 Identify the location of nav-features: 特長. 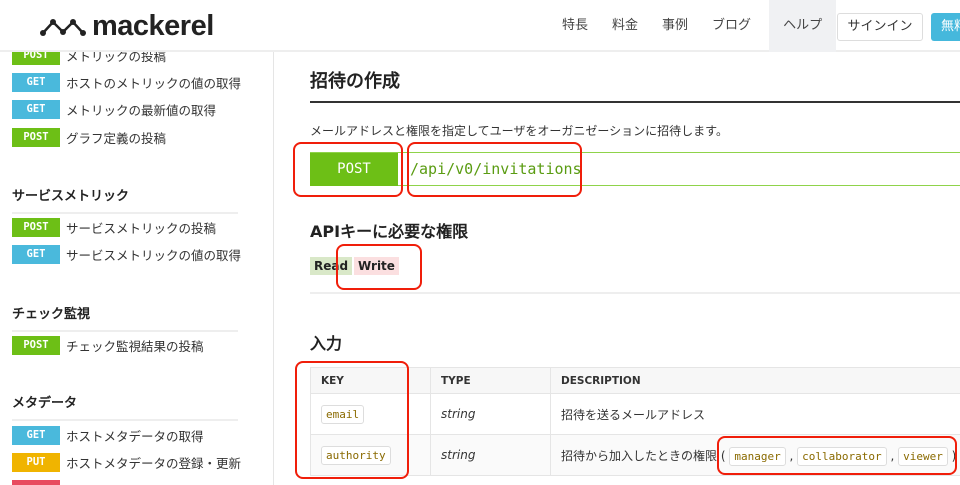
(575, 26).